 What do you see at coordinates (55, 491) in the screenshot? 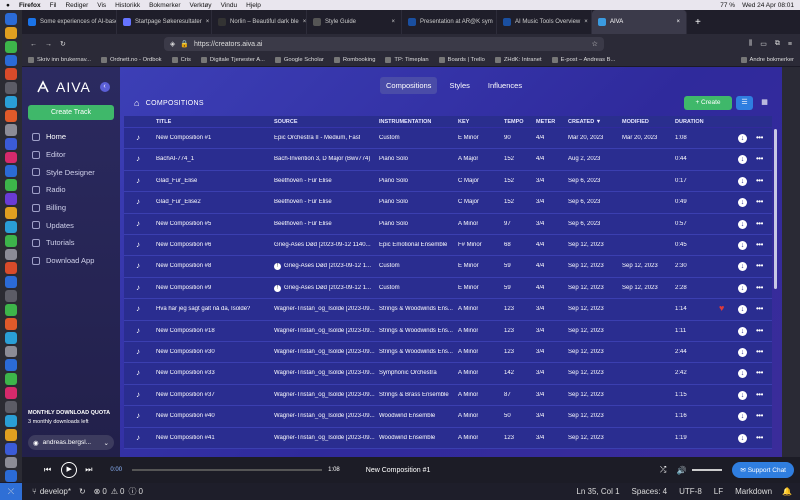
I see `branch-name: develop*` at bounding box center [55, 491].